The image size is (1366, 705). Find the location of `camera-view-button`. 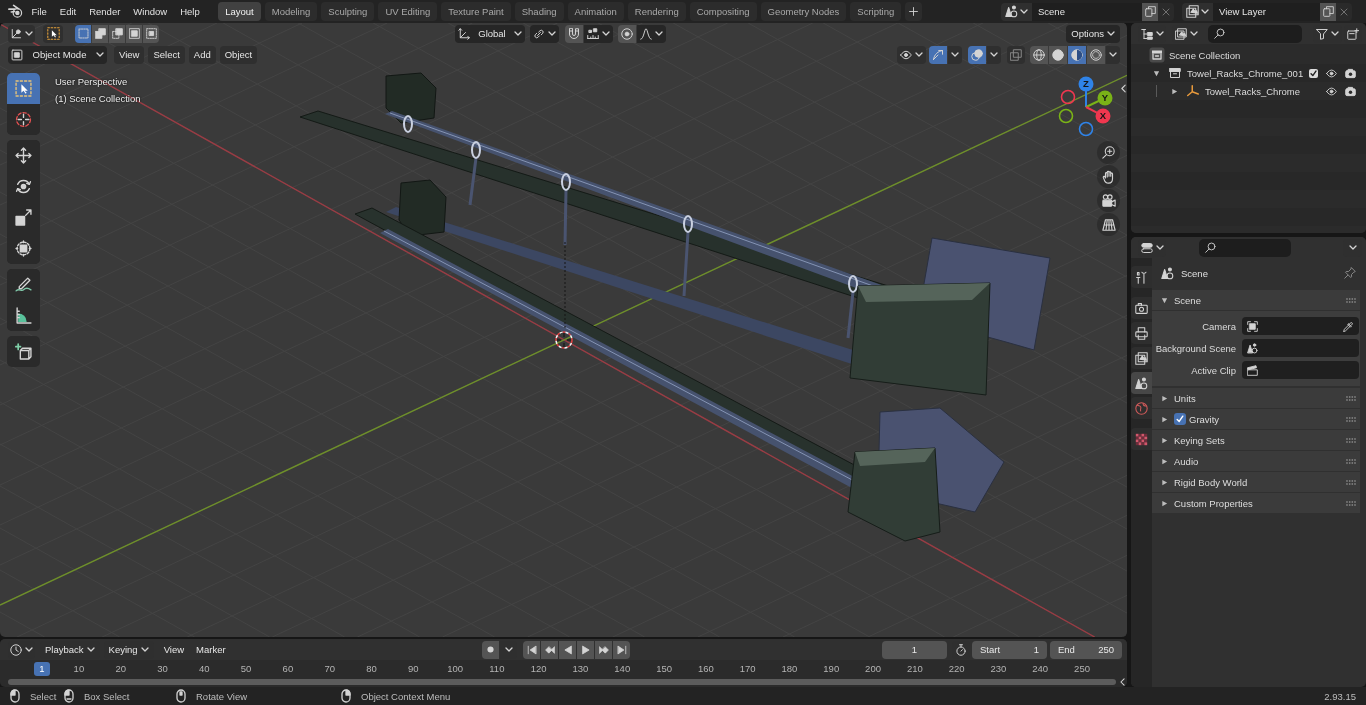

camera-view-button is located at coordinates (1108, 200).